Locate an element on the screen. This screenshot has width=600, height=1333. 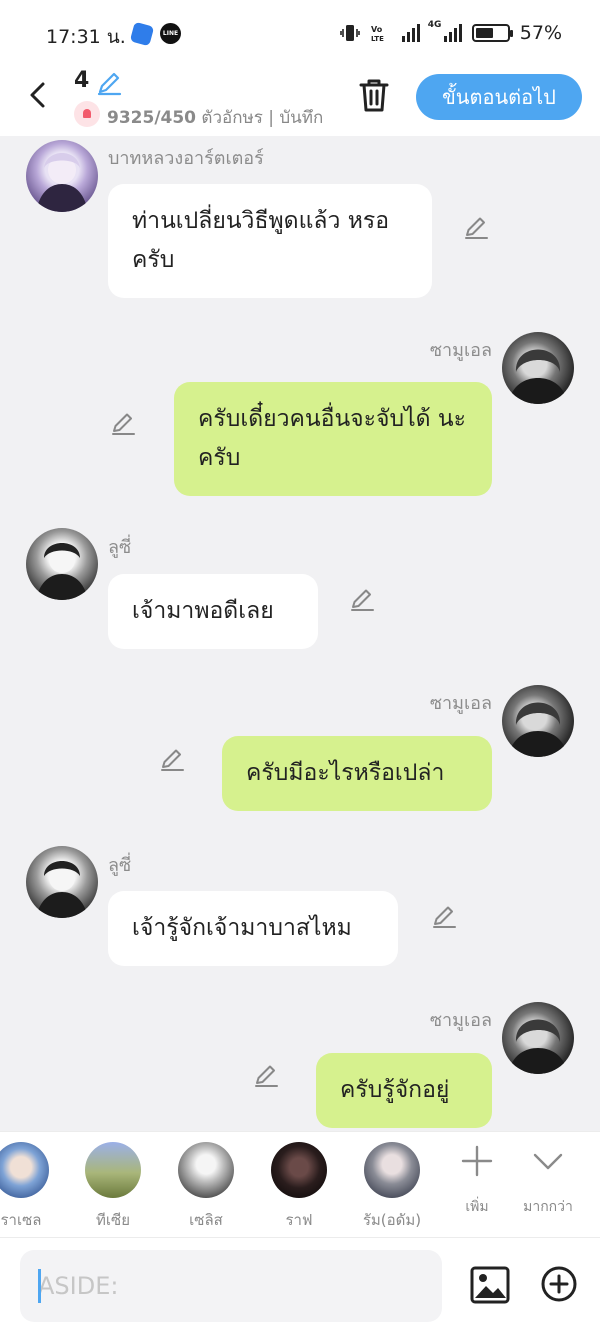
character-name: ทีเซีย is located at coordinates (113, 1220).